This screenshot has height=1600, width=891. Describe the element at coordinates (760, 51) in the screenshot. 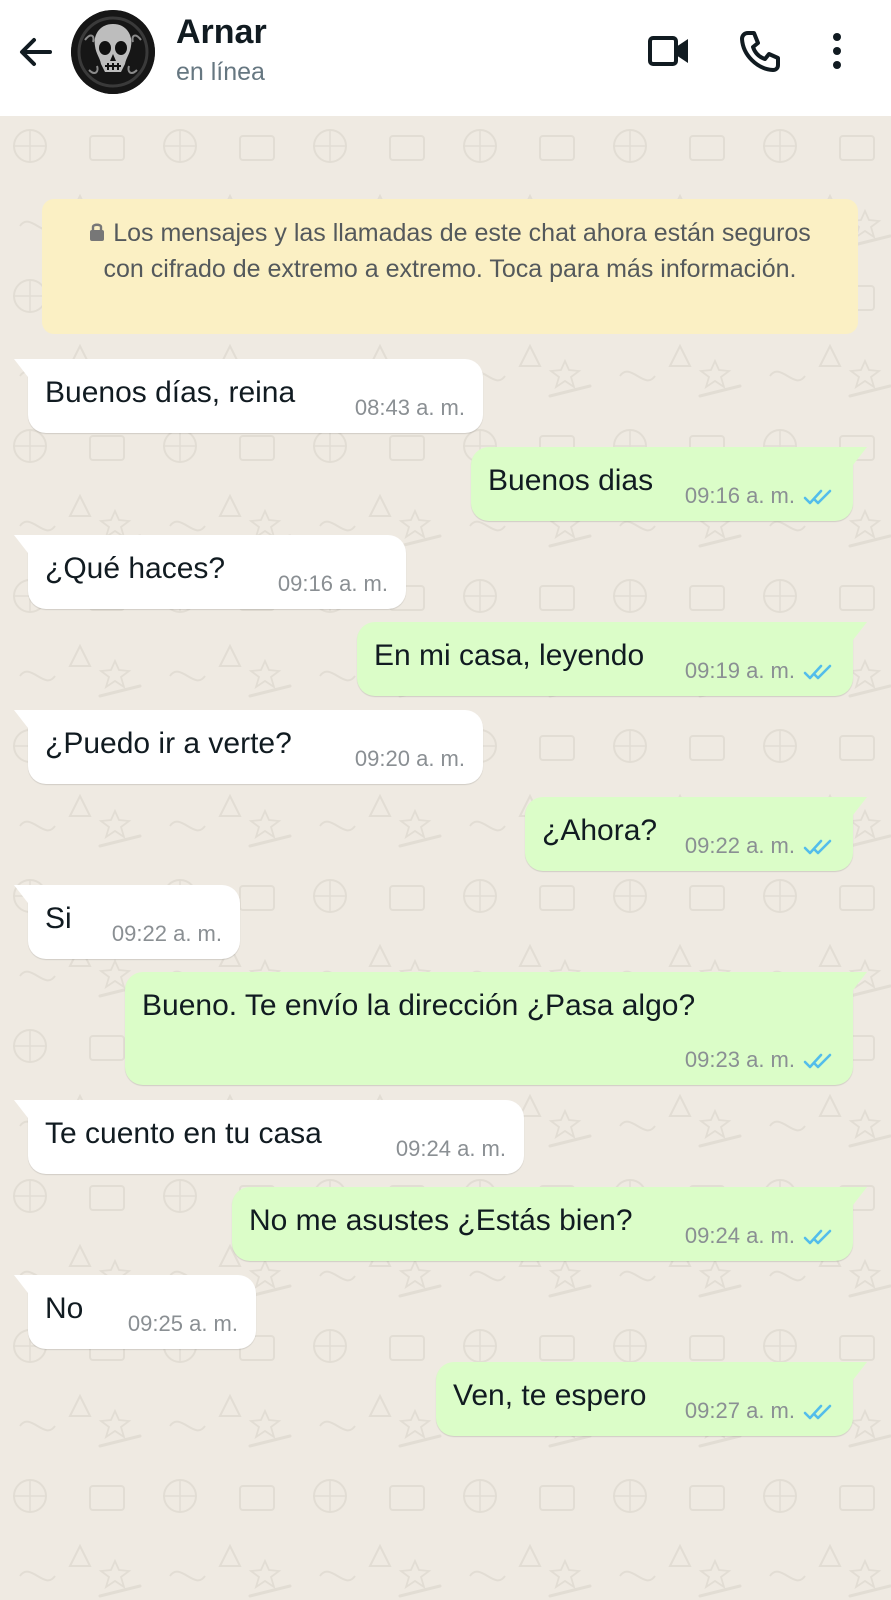

I see `phone-icon` at that location.